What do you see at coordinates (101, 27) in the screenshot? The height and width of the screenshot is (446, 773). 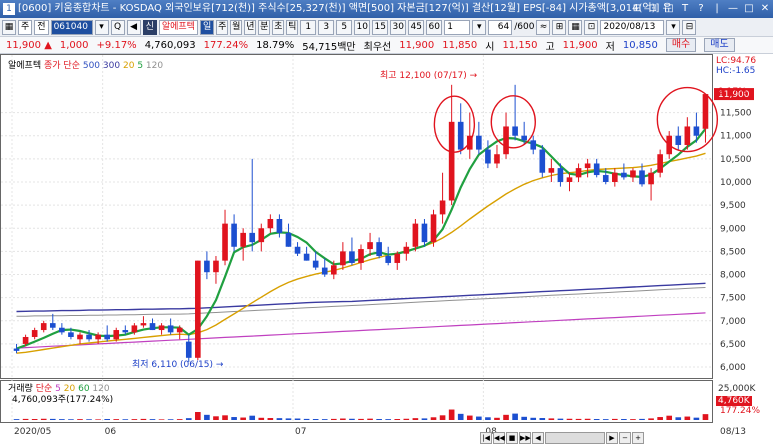 I see `dropdown-icon: ▾` at bounding box center [101, 27].